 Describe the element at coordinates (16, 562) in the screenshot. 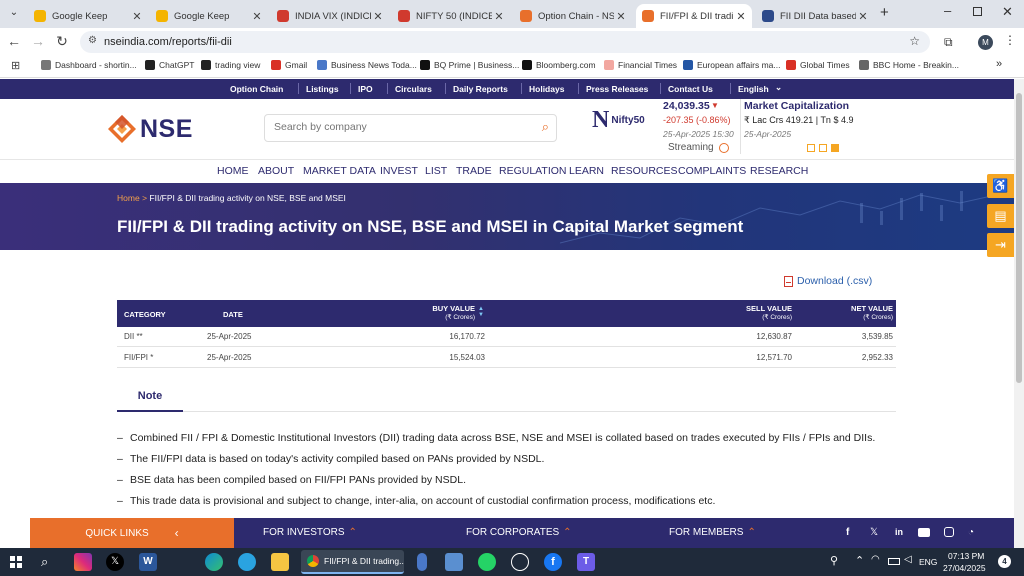

I see `windows-start-icon` at that location.